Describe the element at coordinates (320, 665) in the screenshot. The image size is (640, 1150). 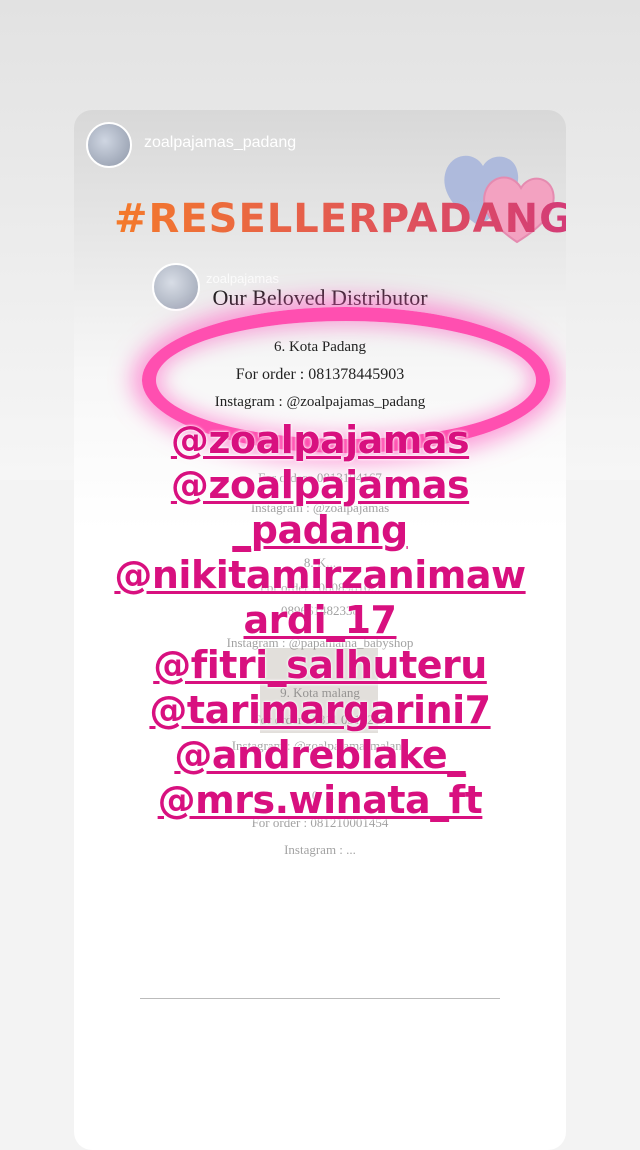
I see `mention-fitri-salhuteru: @fitri_salhuteru` at that location.